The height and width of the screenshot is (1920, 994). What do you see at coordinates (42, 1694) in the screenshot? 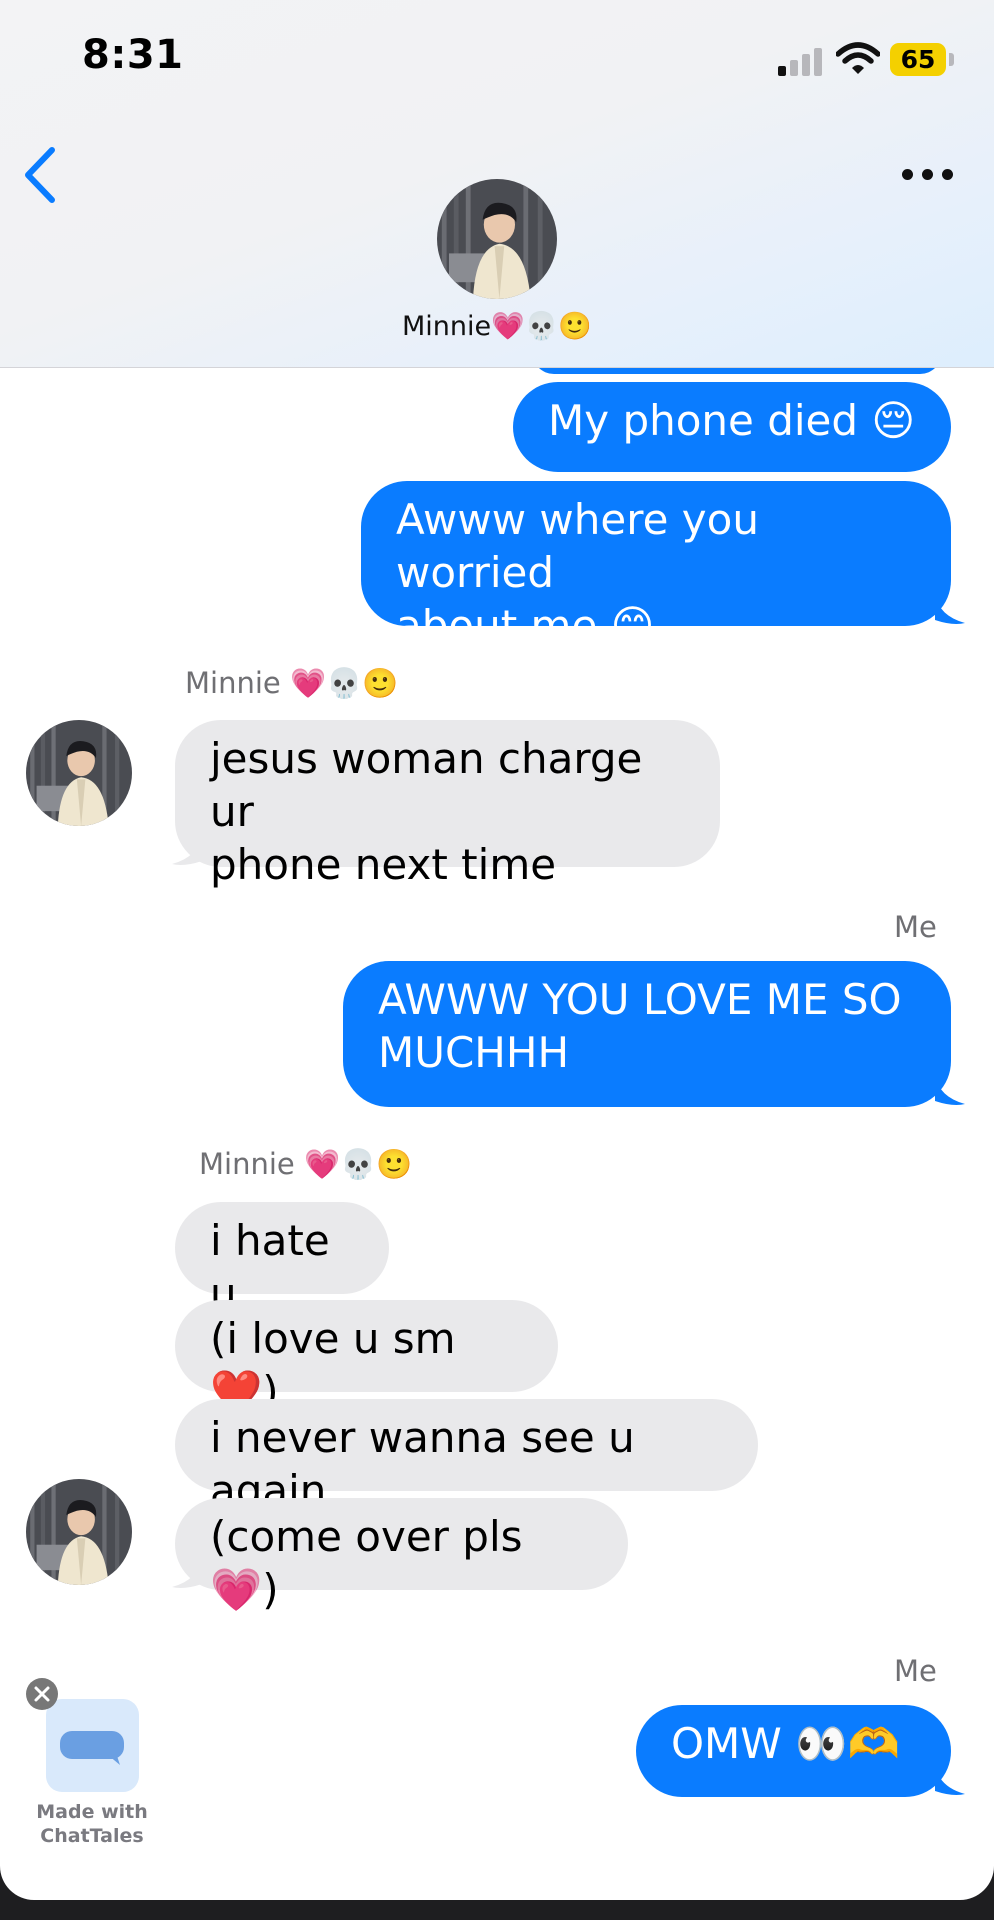
I see `close-icon` at bounding box center [42, 1694].